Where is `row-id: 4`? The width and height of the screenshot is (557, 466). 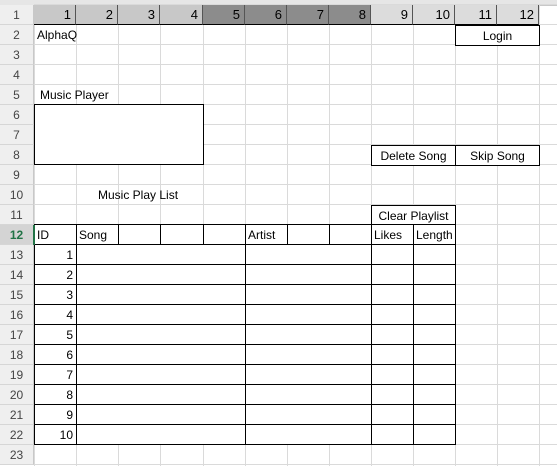
row-id: 4 is located at coordinates (55, 314).